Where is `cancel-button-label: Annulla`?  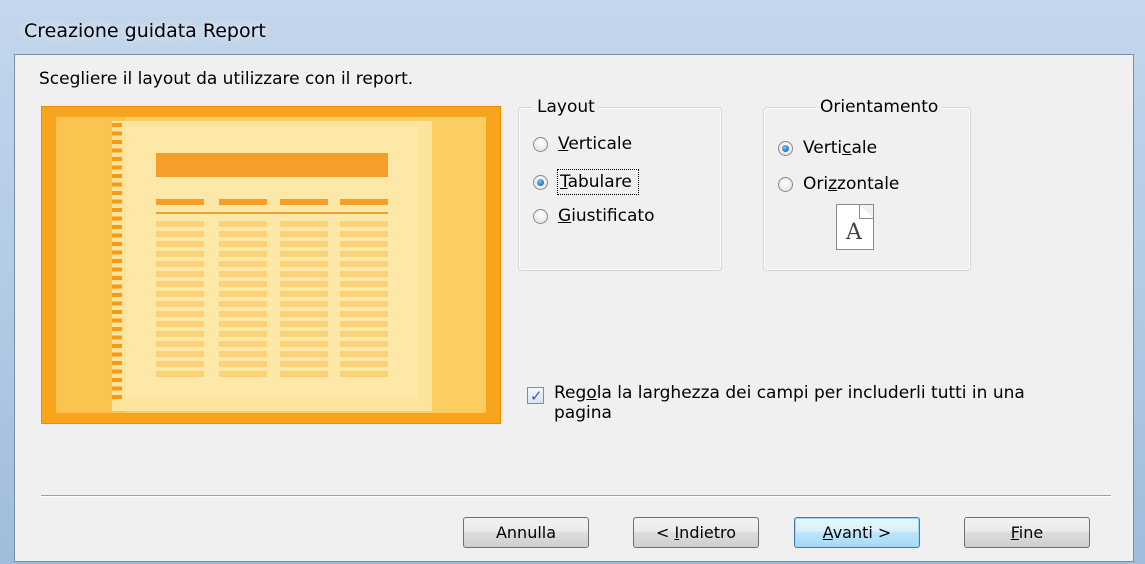
cancel-button-label: Annulla is located at coordinates (526, 532).